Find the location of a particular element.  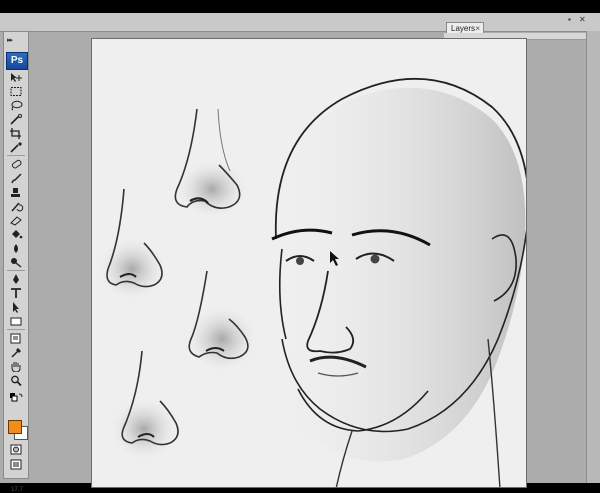

quick-mask-icon is located at coordinates (16, 449).